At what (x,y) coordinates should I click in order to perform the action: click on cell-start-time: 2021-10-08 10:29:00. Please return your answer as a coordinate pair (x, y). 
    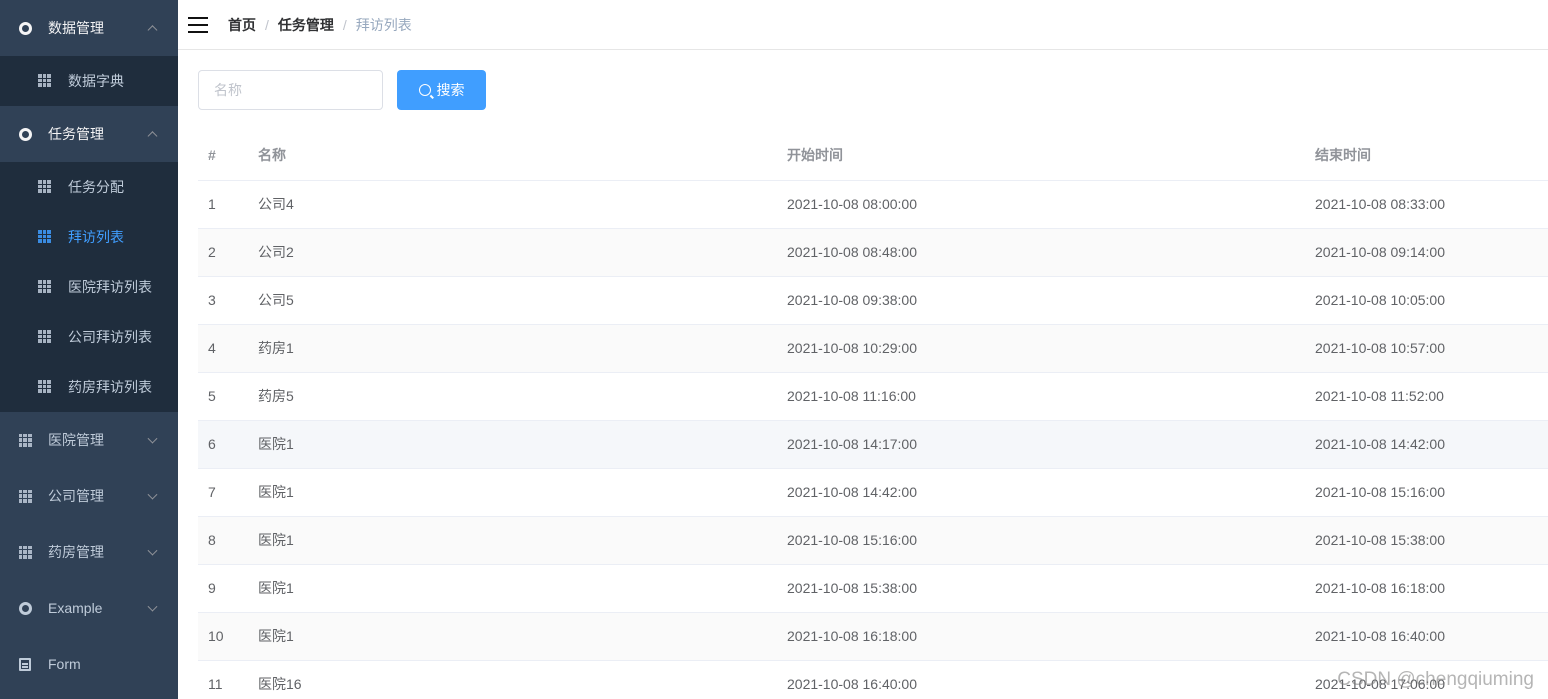
    Looking at the image, I should click on (1041, 348).